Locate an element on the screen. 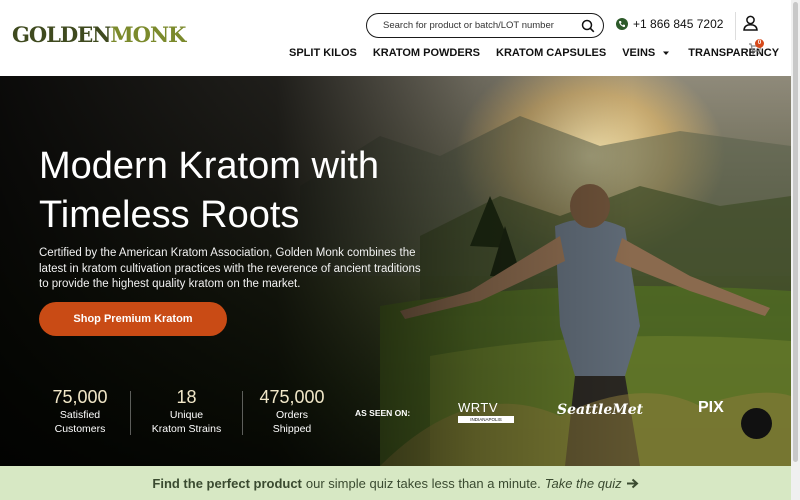 This screenshot has height=500, width=800. nav-item-transparency: TRANSPARENCY is located at coordinates (733, 53).